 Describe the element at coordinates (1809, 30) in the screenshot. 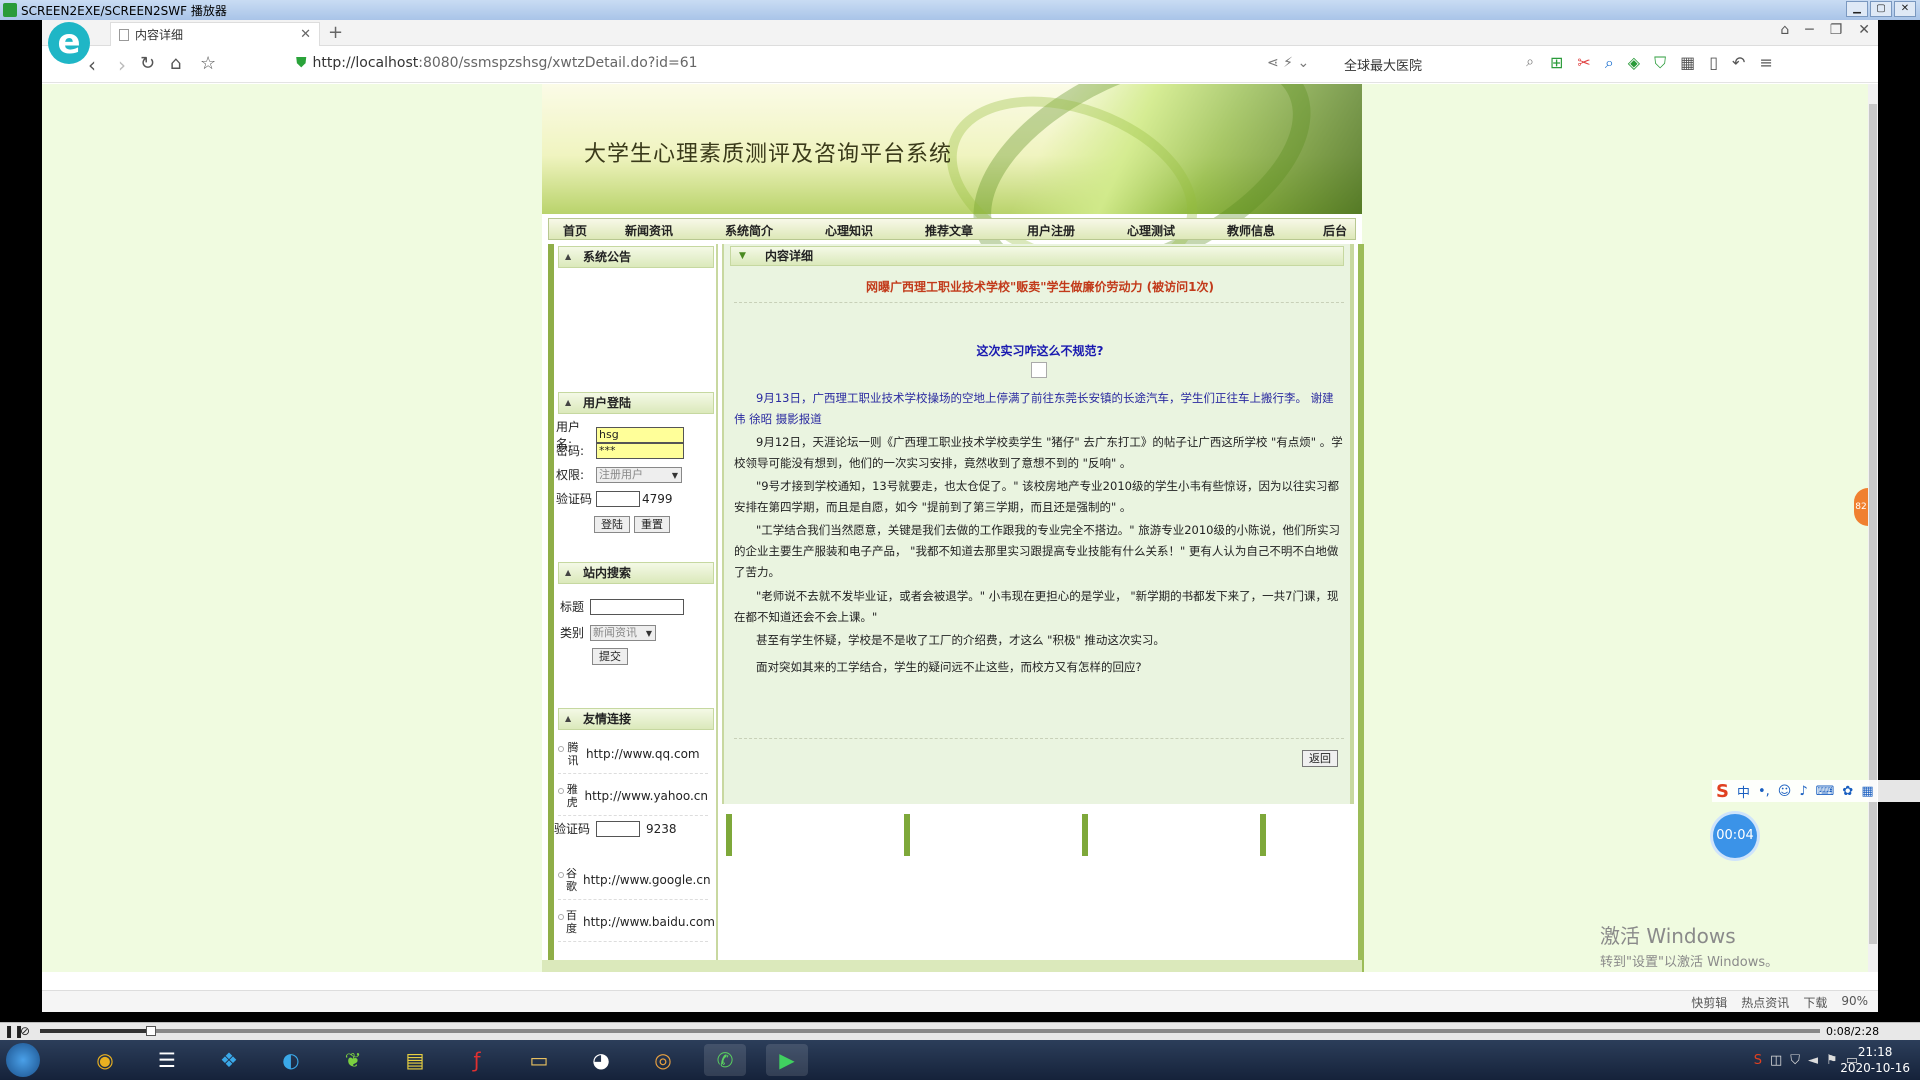

I see `minimize-icon: ─` at that location.